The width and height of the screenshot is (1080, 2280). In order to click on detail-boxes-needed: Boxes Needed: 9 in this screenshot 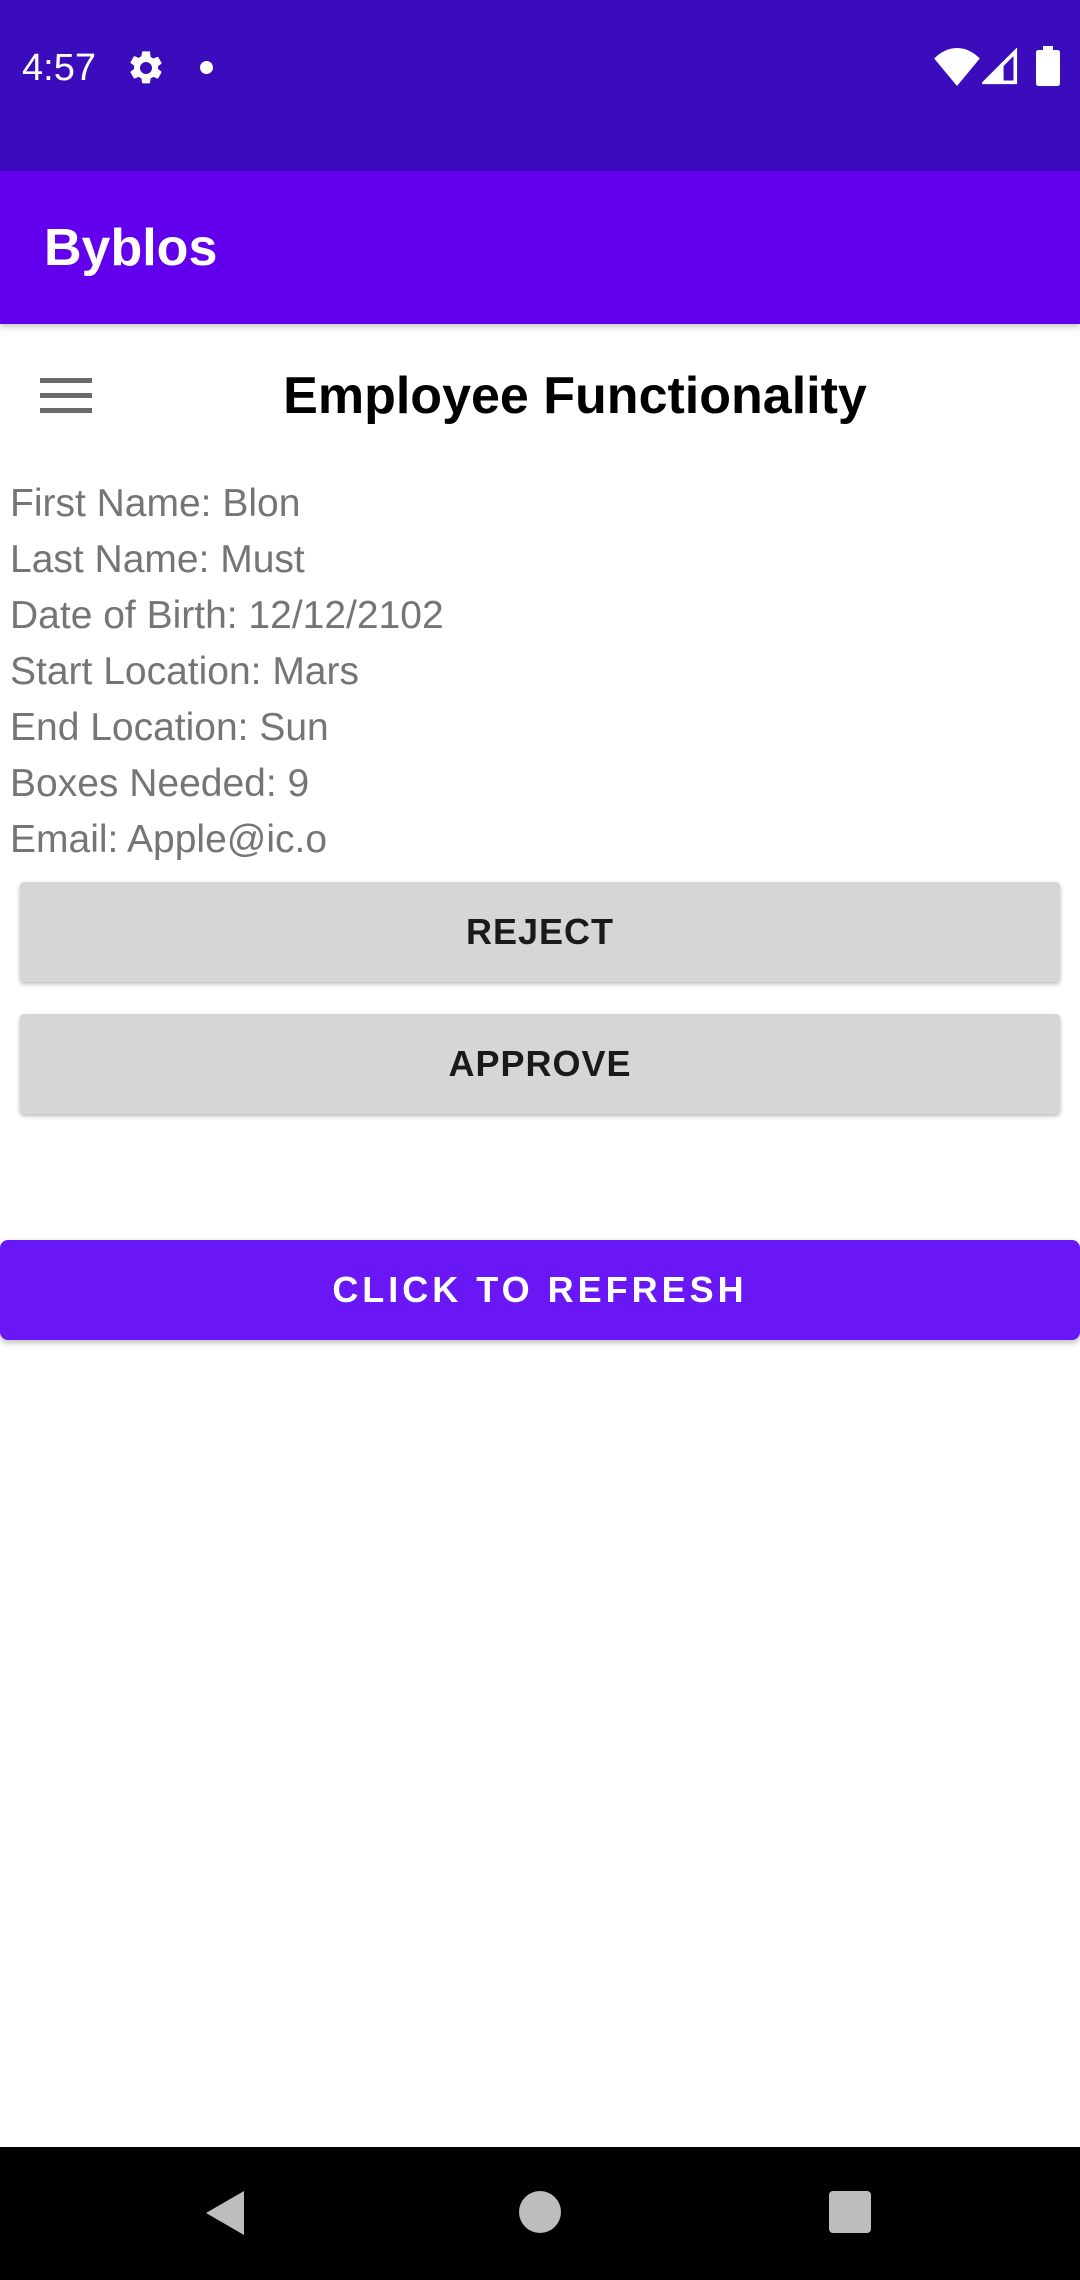, I will do `click(160, 783)`.